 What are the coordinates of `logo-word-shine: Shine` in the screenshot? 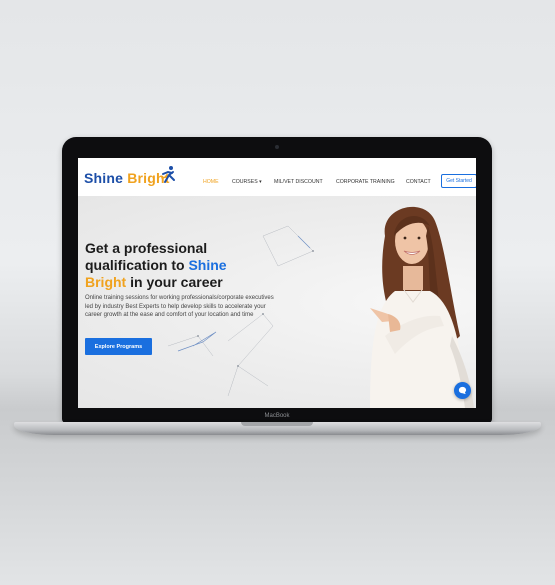 It's located at (104, 178).